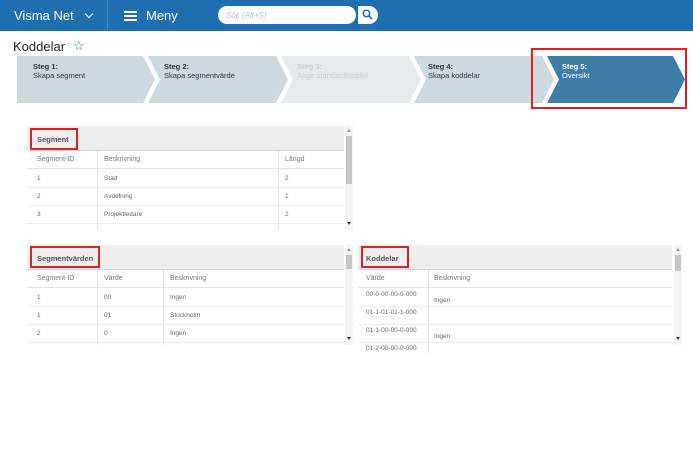  I want to click on menu-button: Meny, so click(151, 15).